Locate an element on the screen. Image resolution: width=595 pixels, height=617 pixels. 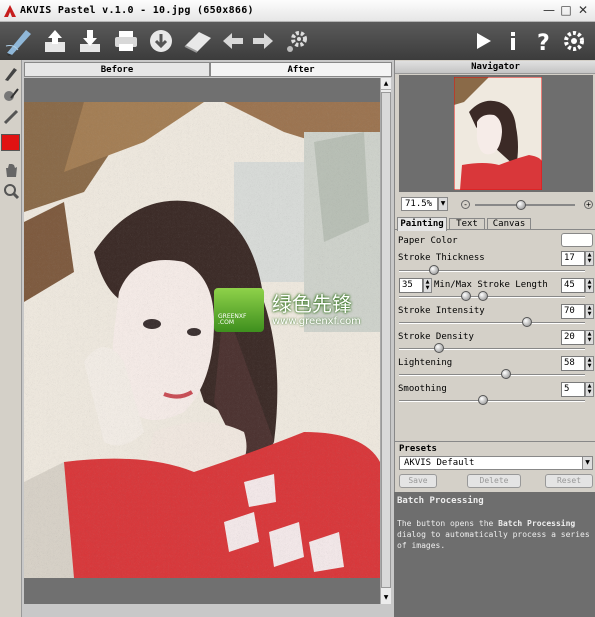
help-icon: ? is located at coordinates (544, 41).